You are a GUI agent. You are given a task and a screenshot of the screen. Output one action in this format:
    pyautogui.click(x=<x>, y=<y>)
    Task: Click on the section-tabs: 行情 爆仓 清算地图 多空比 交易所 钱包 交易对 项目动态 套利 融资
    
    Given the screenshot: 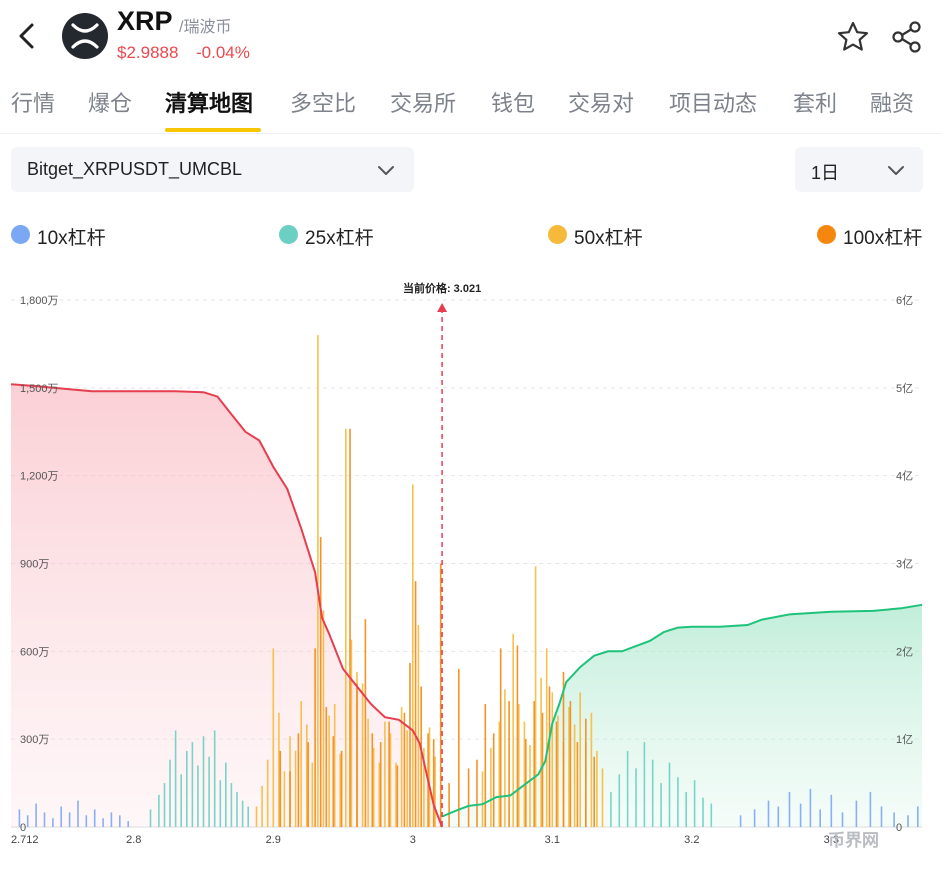 What is the action you would take?
    pyautogui.click(x=470, y=107)
    